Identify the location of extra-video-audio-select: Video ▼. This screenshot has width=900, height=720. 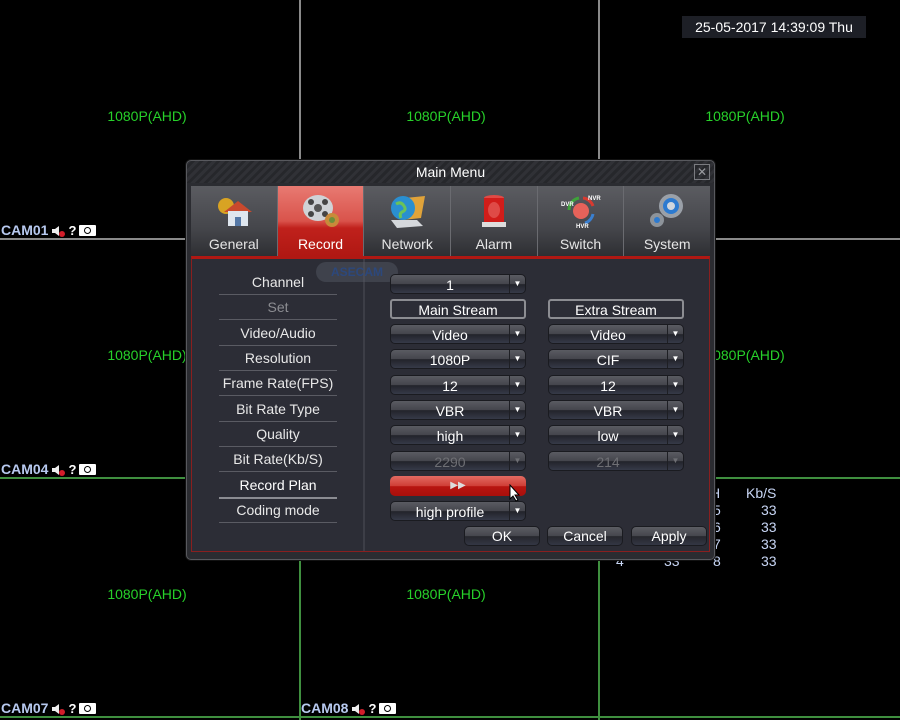
(616, 334).